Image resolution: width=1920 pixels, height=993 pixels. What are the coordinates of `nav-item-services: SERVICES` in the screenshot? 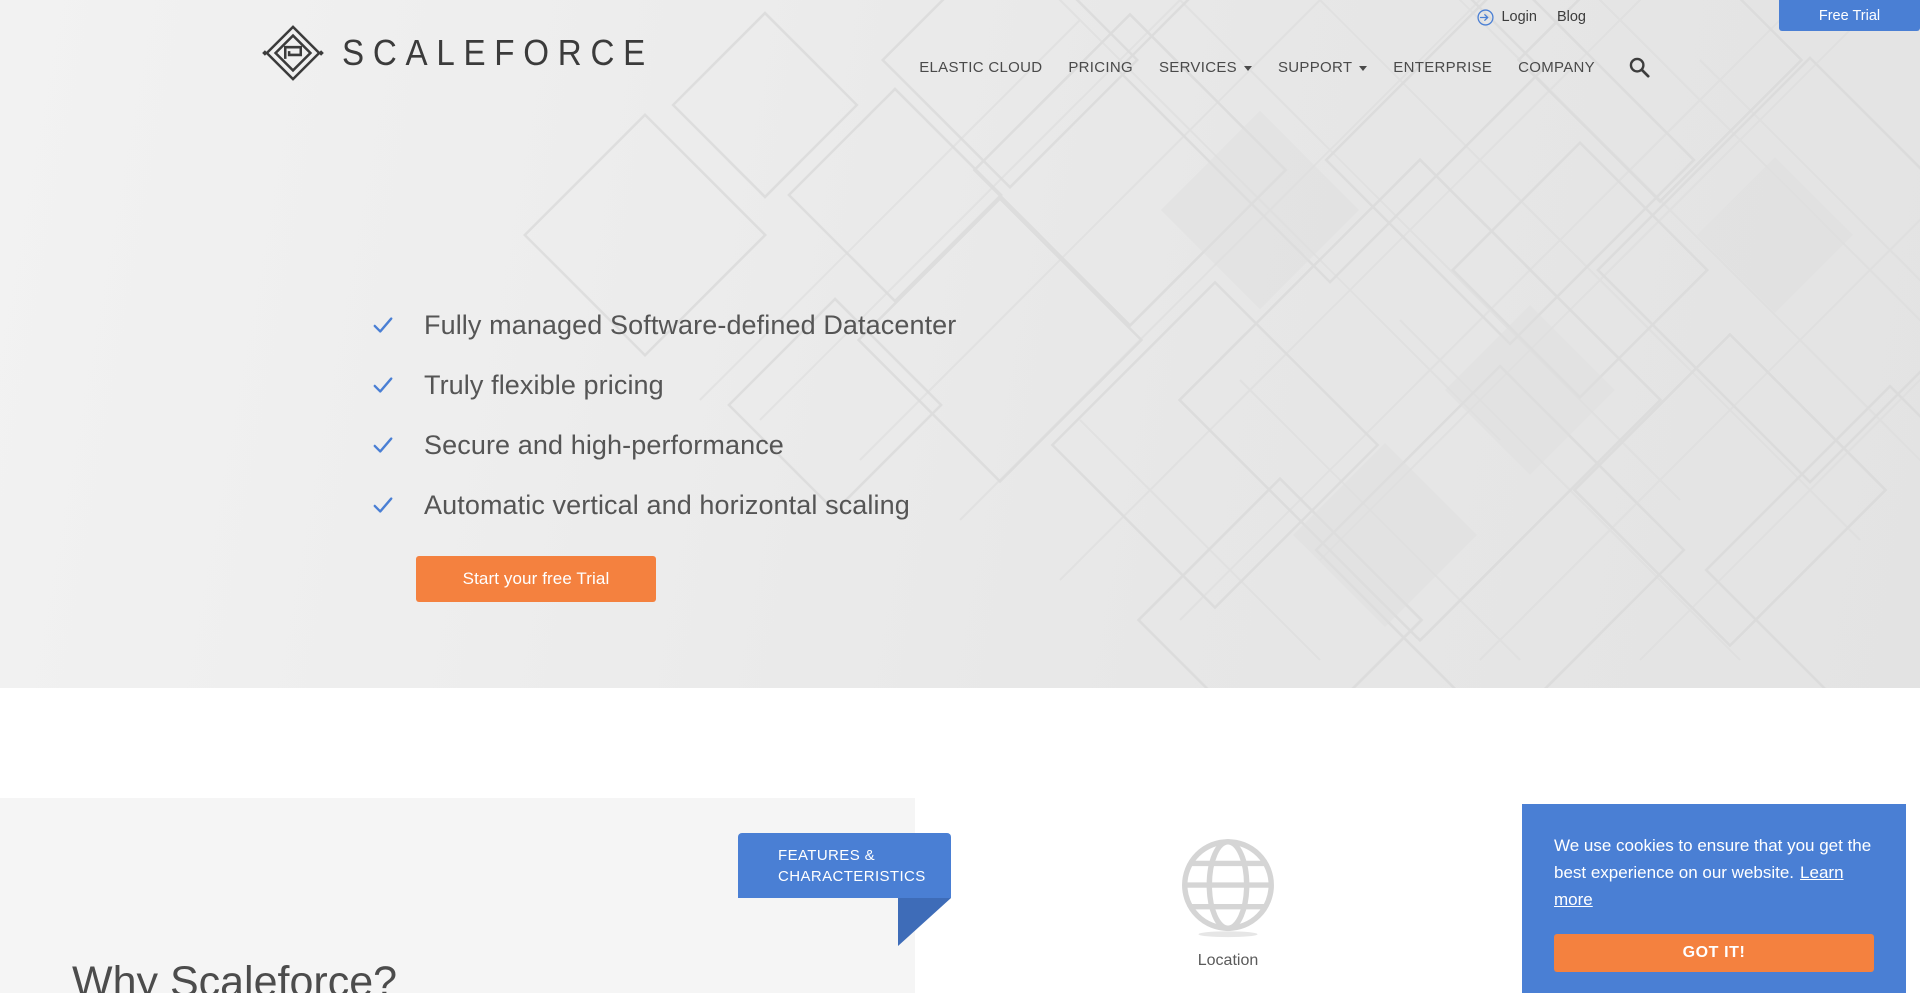 It's located at (1205, 67).